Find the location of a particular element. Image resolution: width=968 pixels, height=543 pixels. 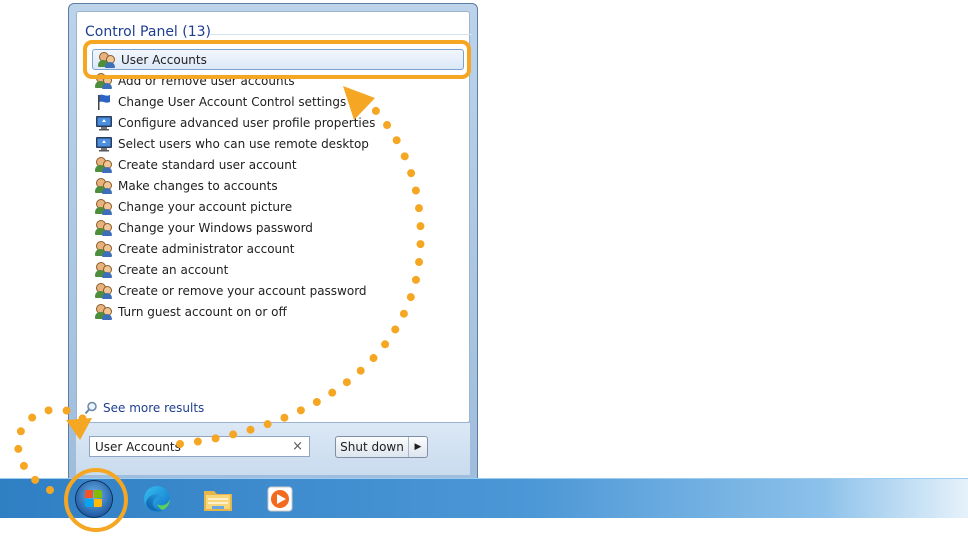

search-input-value: User Accounts is located at coordinates (138, 446).